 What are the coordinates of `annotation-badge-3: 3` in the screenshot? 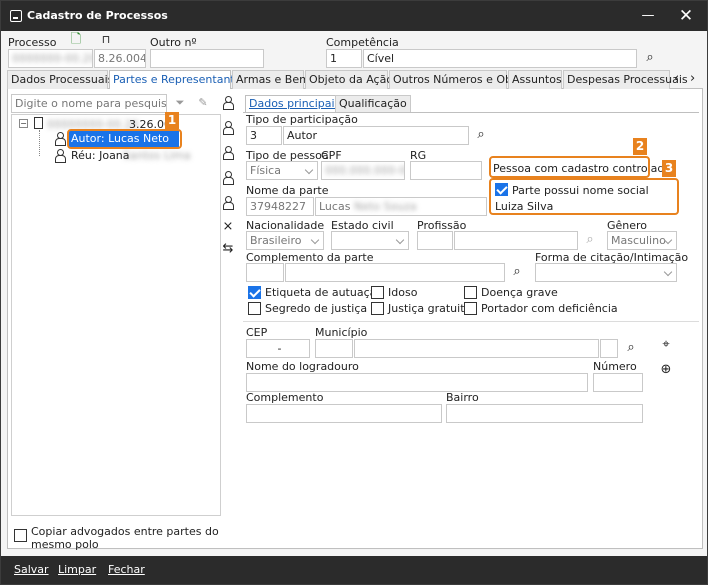 It's located at (669, 168).